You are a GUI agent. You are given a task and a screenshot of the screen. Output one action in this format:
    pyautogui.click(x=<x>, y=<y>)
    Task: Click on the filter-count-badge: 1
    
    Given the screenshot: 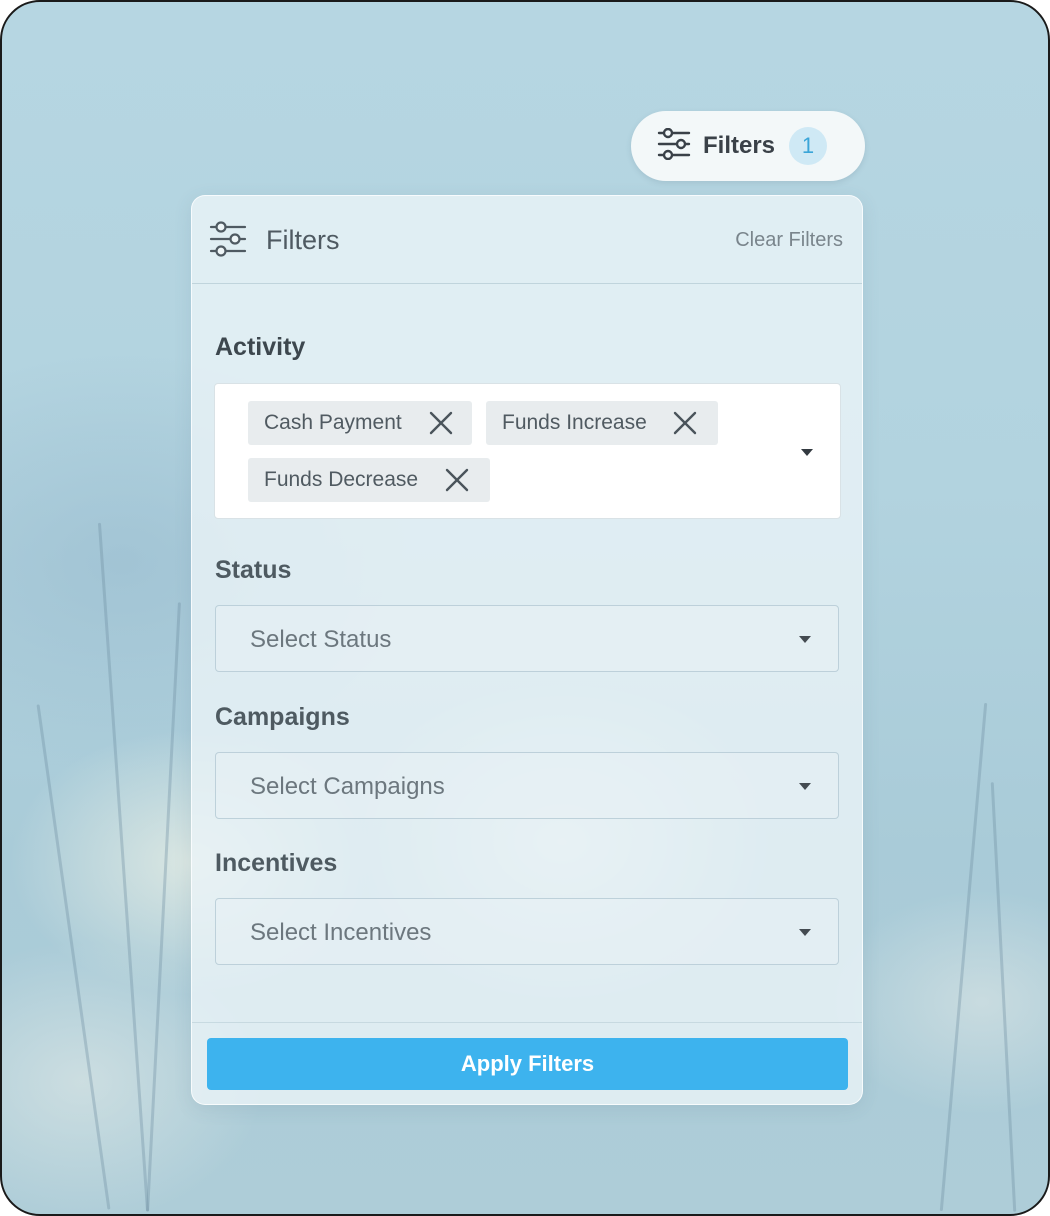 What is the action you would take?
    pyautogui.click(x=808, y=146)
    